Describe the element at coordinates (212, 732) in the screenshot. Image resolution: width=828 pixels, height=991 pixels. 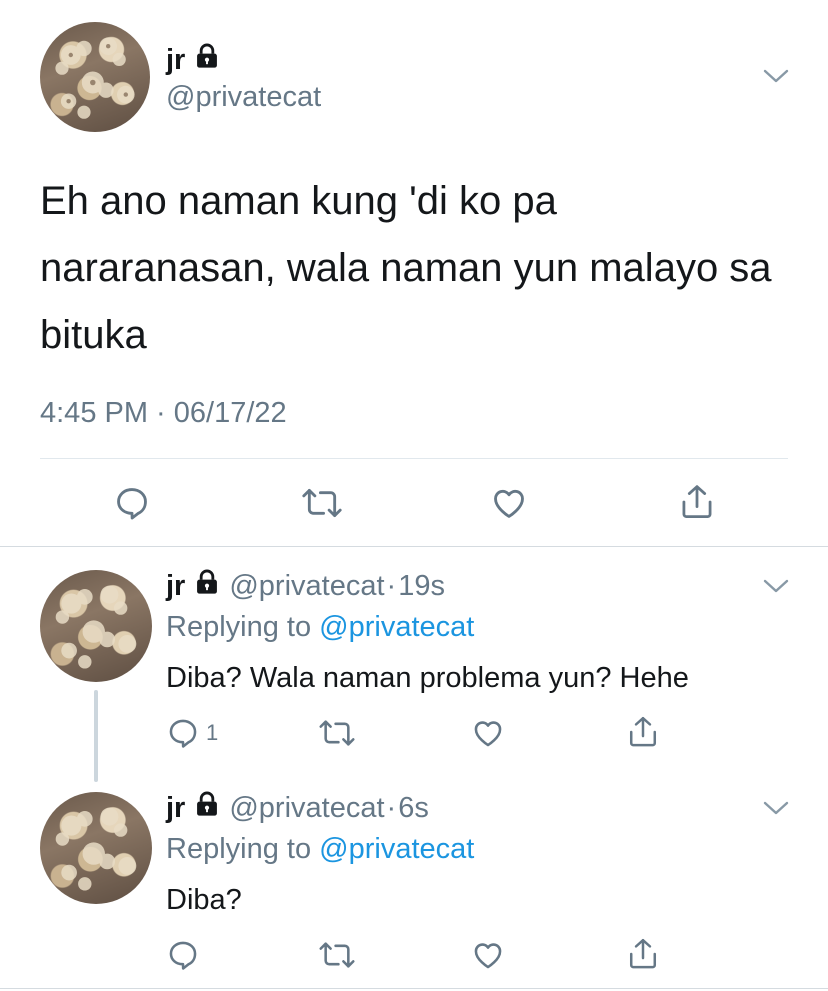
I see `reply-count: 1` at that location.